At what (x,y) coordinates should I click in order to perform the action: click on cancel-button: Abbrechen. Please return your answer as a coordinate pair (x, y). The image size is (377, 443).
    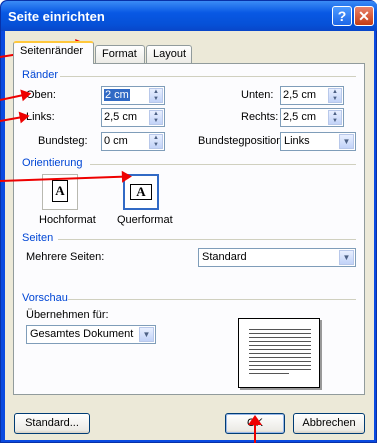
    Looking at the image, I should click on (329, 423).